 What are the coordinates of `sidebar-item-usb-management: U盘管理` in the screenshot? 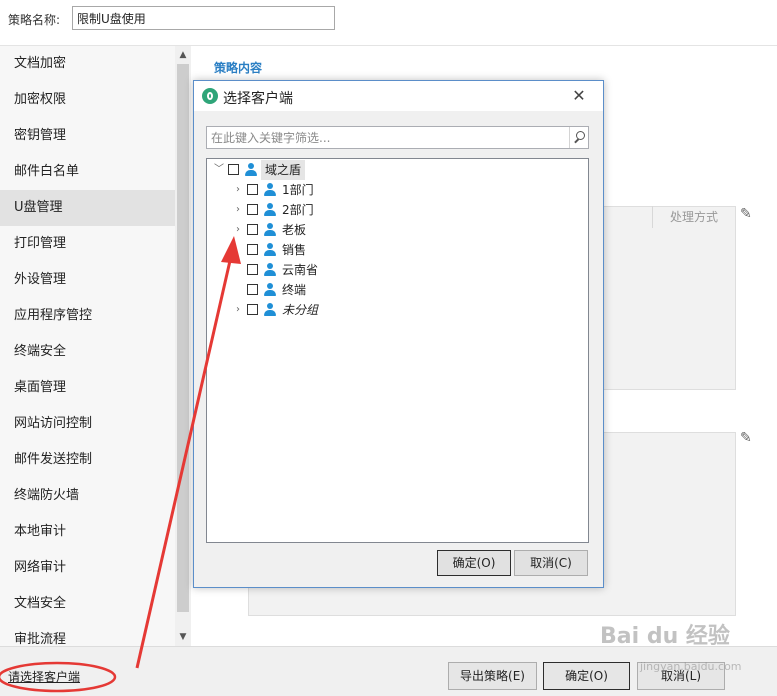 It's located at (87, 208).